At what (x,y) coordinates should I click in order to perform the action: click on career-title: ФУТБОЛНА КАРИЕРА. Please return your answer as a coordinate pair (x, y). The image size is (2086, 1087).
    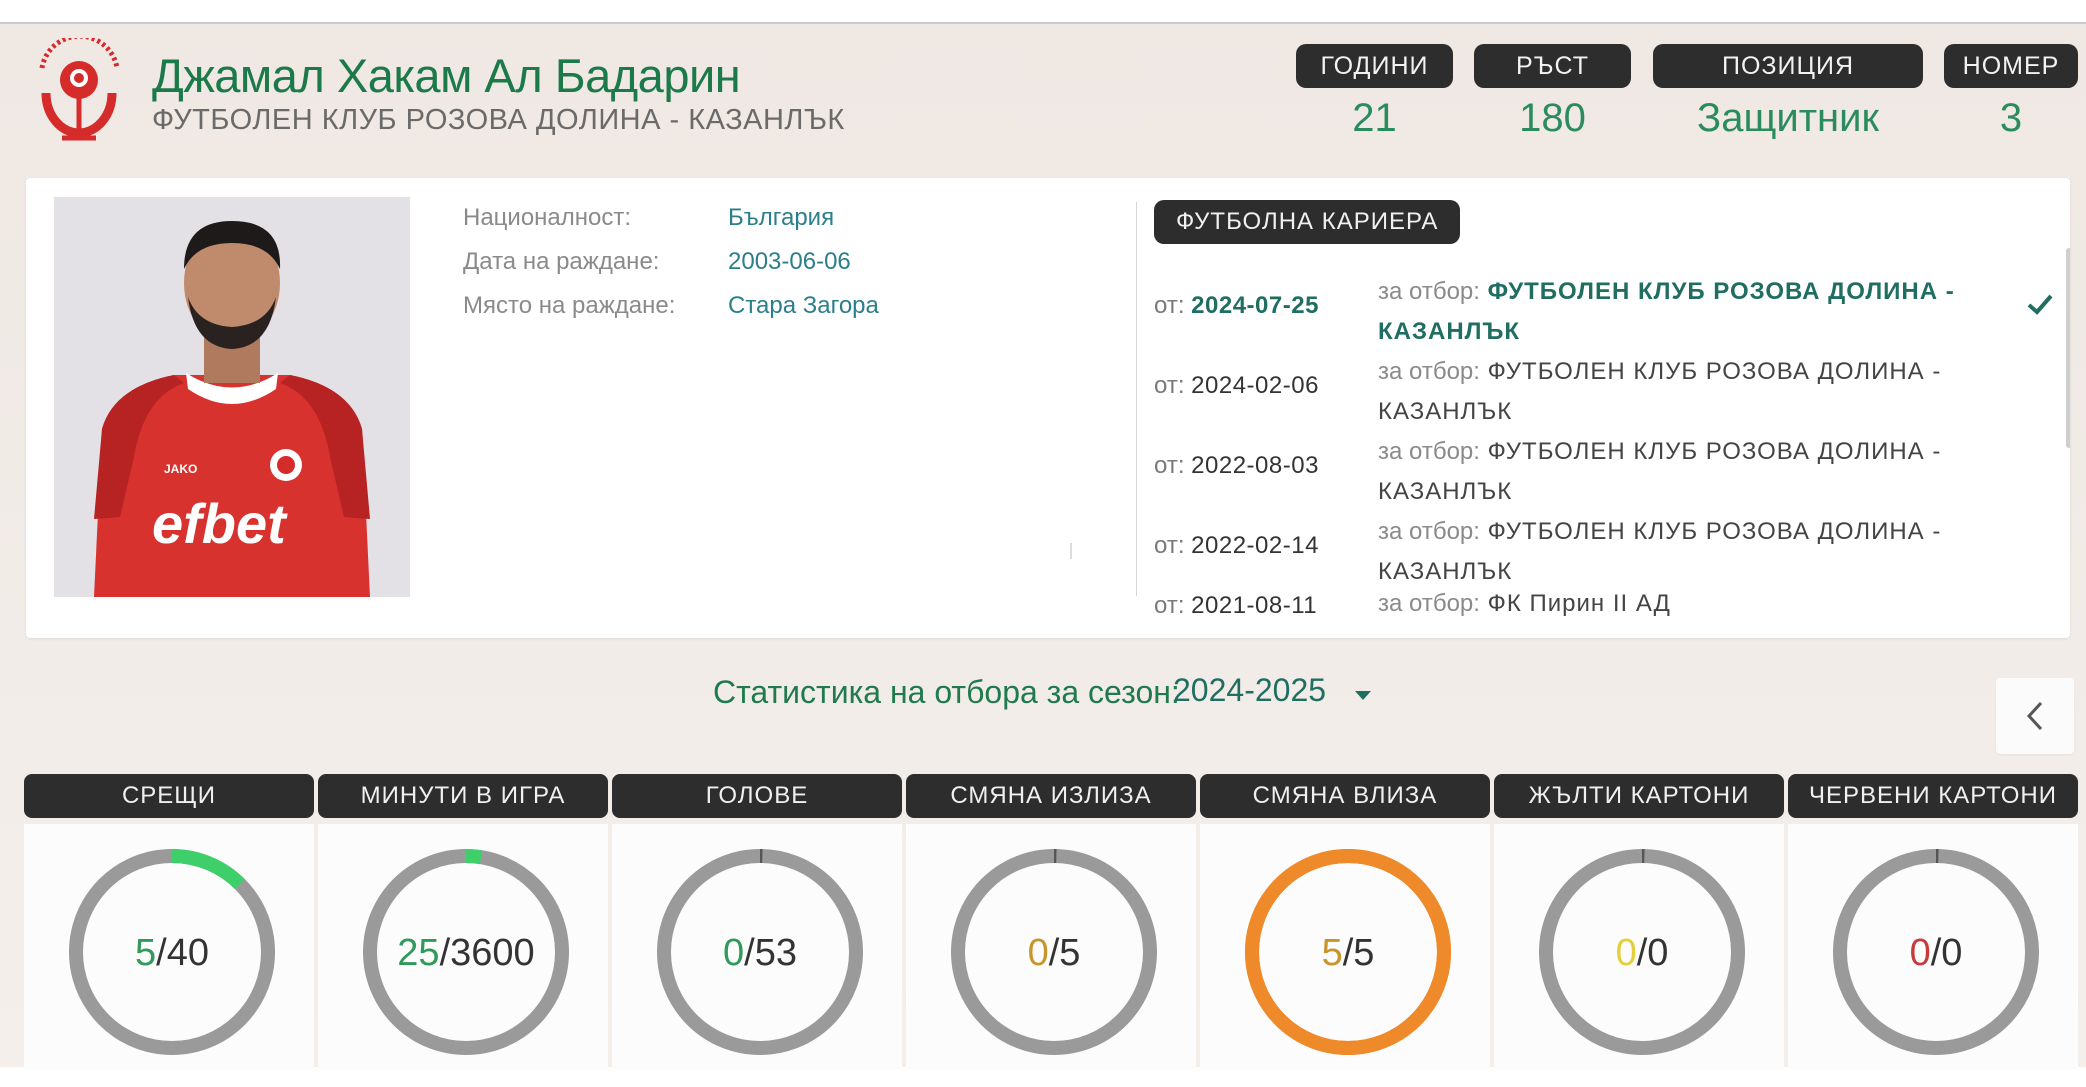
    Looking at the image, I should click on (1307, 222).